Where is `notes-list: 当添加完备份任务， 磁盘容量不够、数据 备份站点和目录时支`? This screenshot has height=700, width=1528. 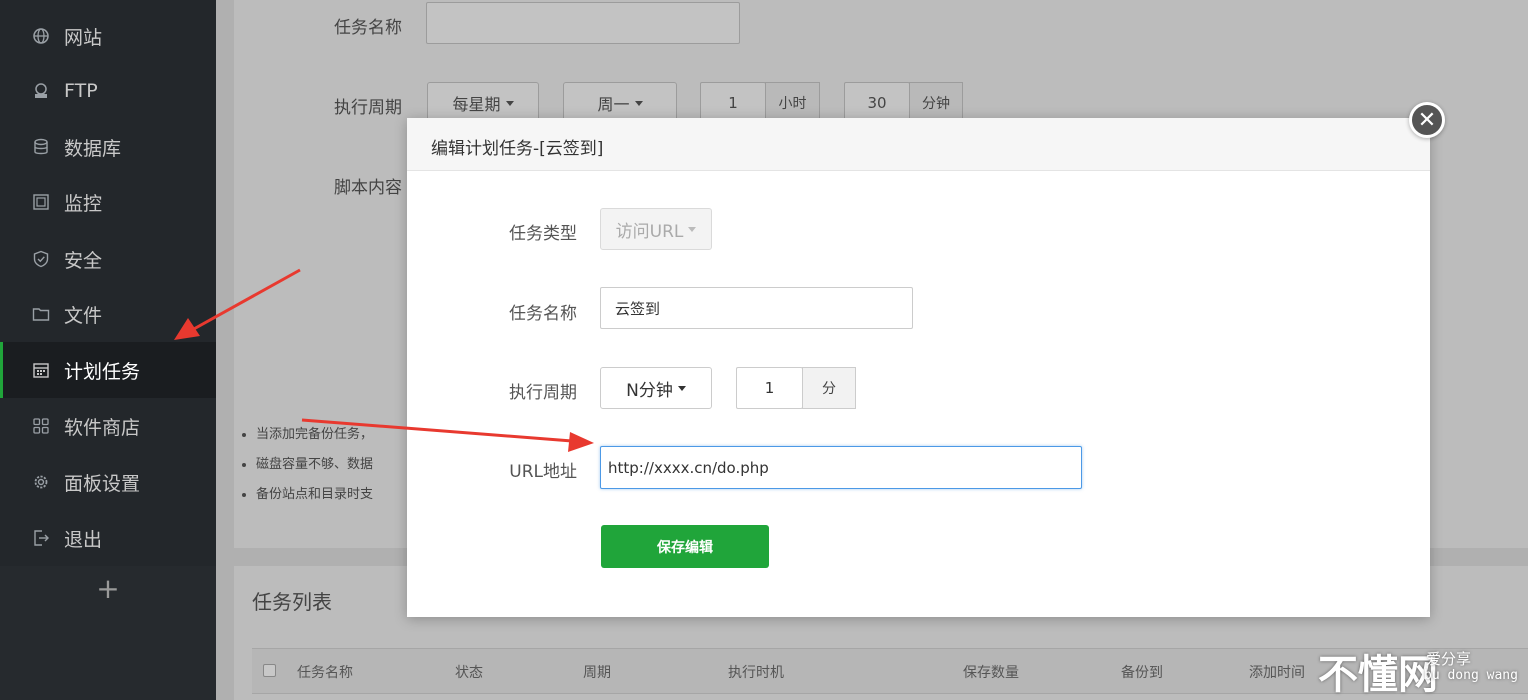
notes-list: 当添加完备份任务， 磁盘容量不够、数据 备份站点和目录时支 is located at coordinates (314, 465).